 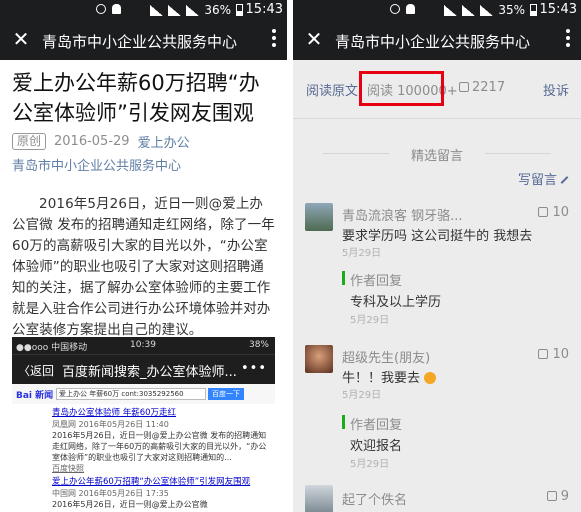 What do you see at coordinates (92, 141) in the screenshot?
I see `article-date: 2016-05-29` at bounding box center [92, 141].